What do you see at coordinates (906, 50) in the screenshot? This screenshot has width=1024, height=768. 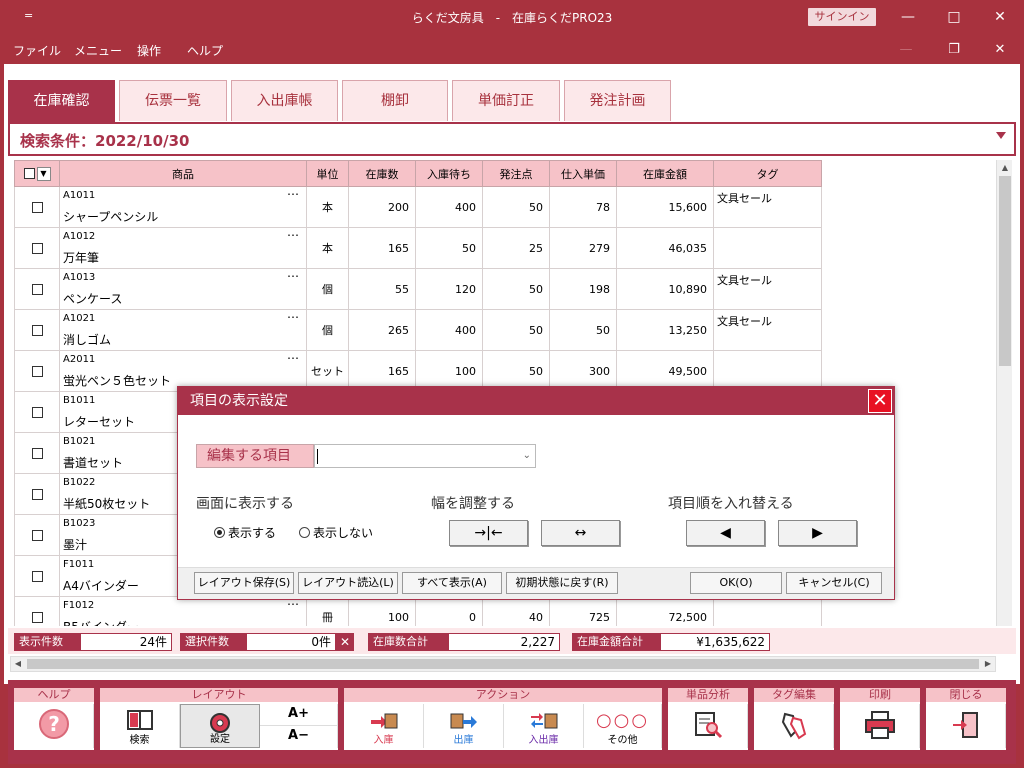 I see `mdi-minimize-icon: —` at bounding box center [906, 50].